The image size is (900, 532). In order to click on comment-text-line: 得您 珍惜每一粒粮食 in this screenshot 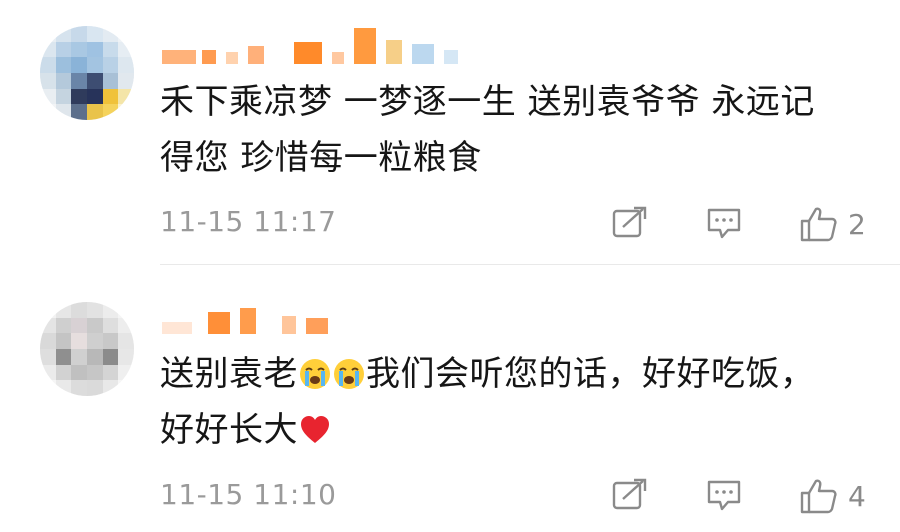, I will do `click(321, 158)`.